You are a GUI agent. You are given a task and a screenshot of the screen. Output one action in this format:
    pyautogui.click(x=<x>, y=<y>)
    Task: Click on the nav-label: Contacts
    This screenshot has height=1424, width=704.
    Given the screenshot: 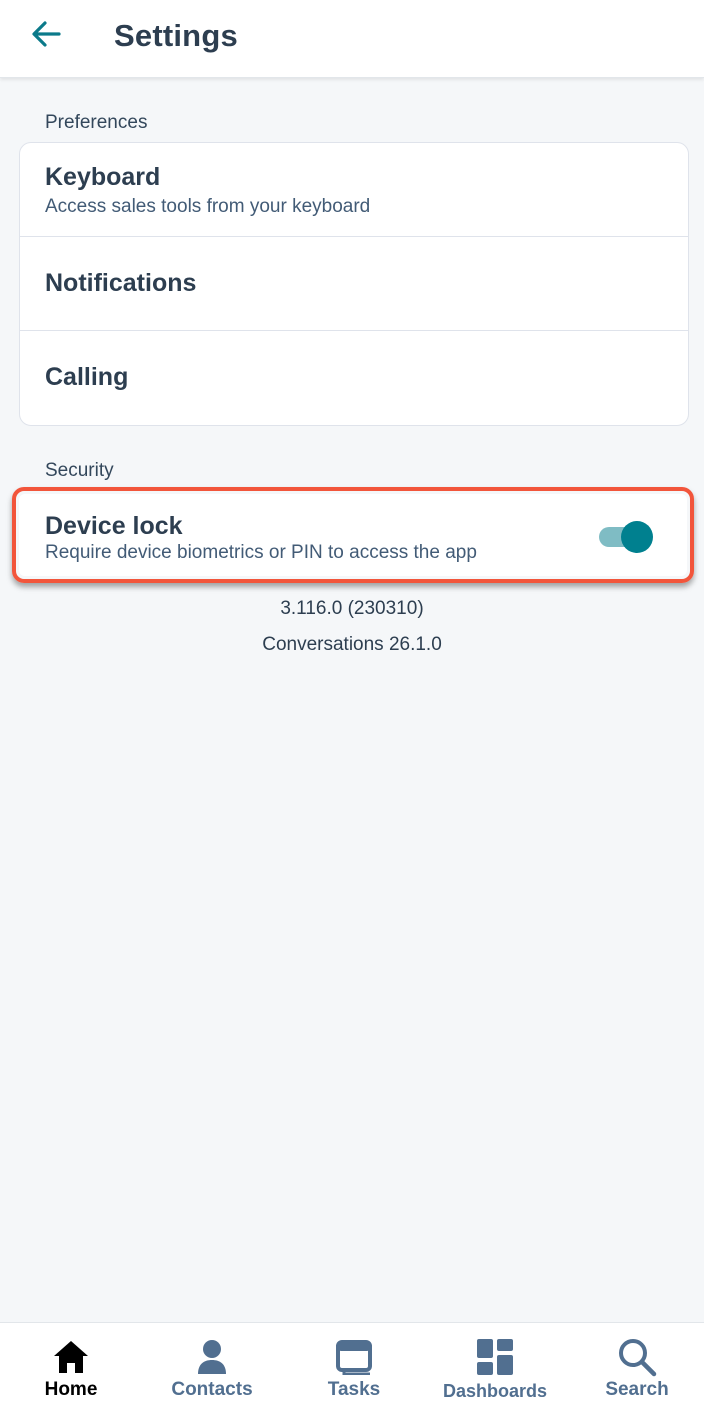 What is the action you would take?
    pyautogui.click(x=212, y=1389)
    